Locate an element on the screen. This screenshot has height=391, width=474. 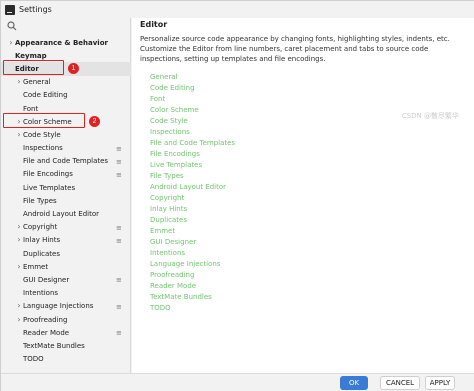
content-link-code-style: Code Style is located at coordinates (192, 121).